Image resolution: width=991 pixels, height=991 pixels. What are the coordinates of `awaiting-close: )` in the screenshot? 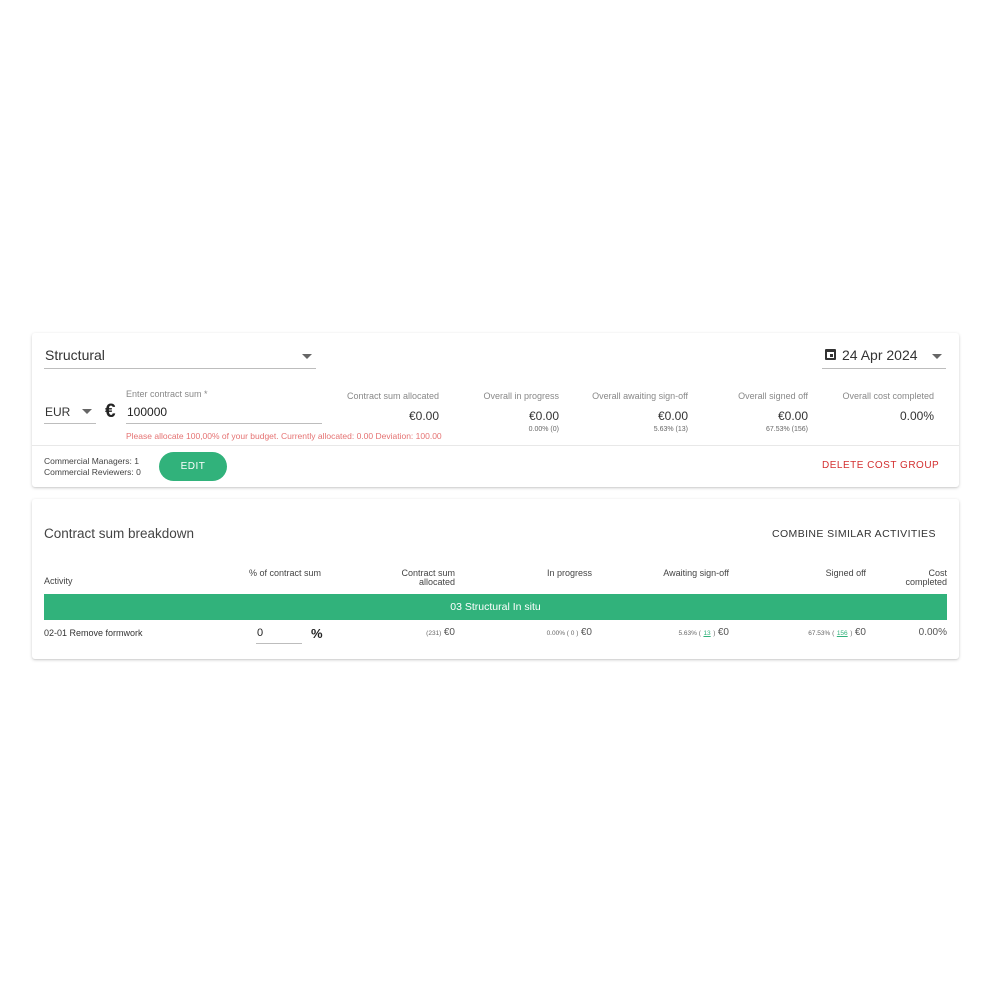 It's located at (714, 633).